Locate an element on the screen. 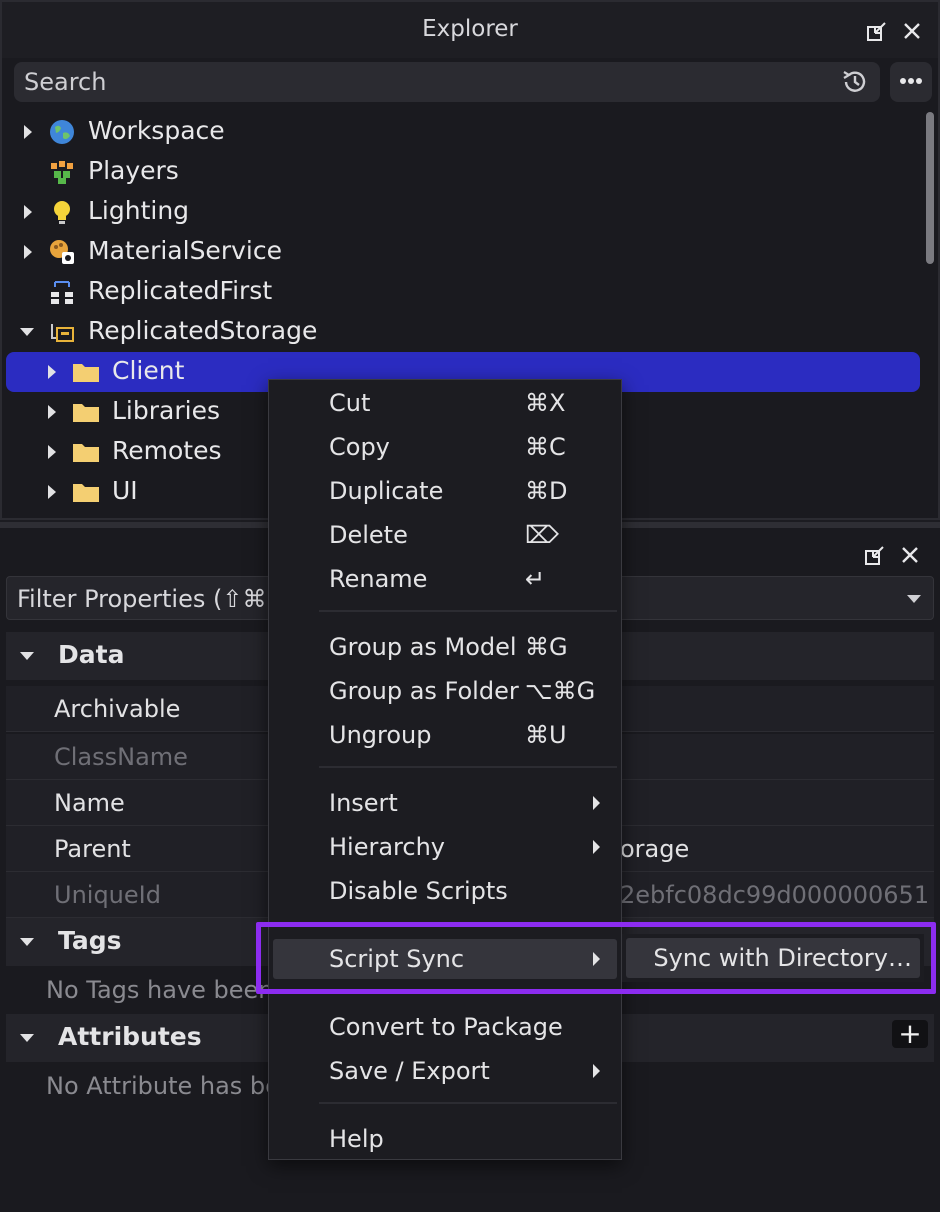 The image size is (940, 1212). section-title: Attributes is located at coordinates (130, 1036).